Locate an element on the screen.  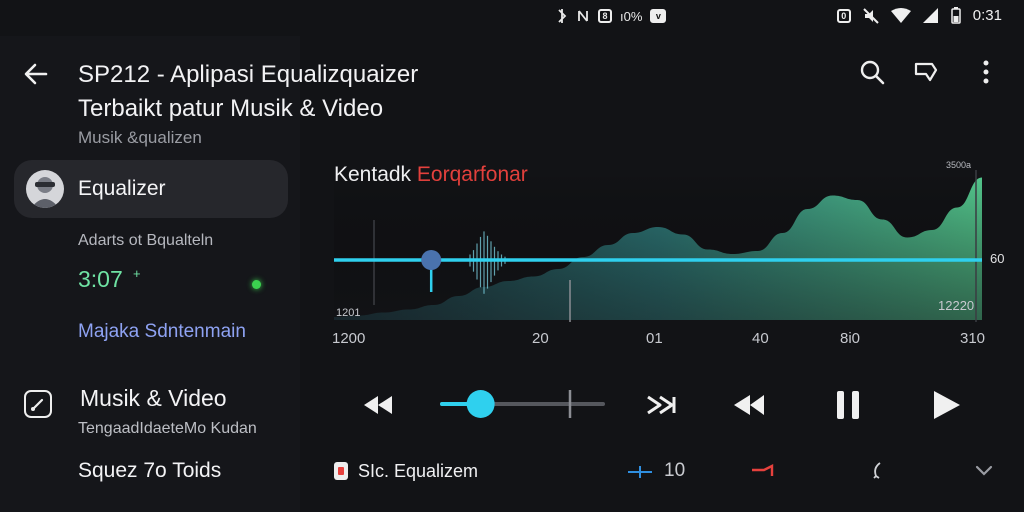
play-icon is located at coordinates (946, 405).